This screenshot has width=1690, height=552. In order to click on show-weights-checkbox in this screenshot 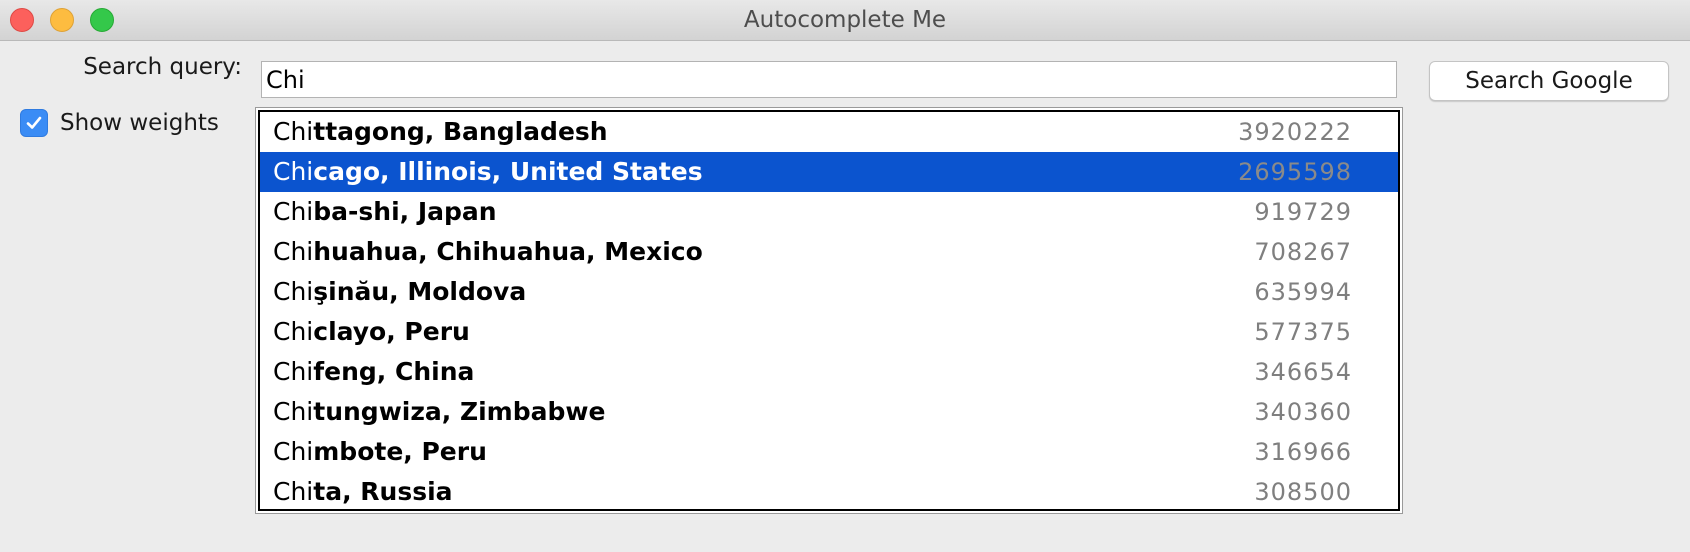, I will do `click(34, 123)`.